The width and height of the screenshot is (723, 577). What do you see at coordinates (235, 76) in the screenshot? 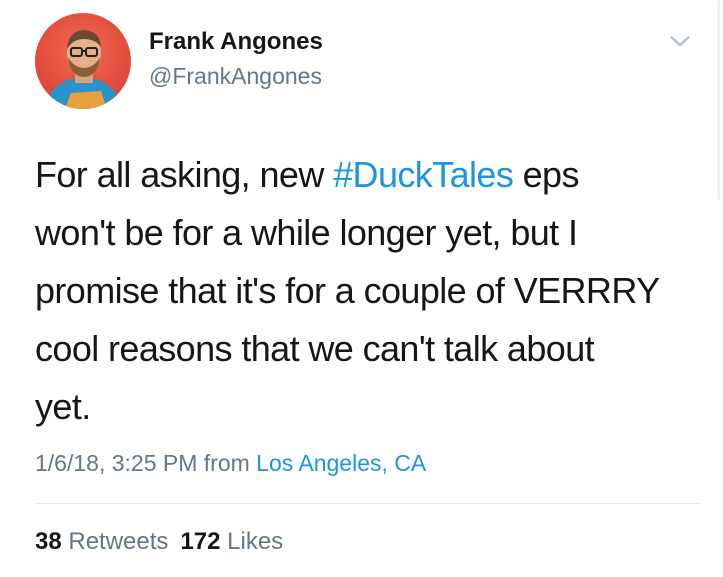
I see `author-handle: @FrankAngones` at bounding box center [235, 76].